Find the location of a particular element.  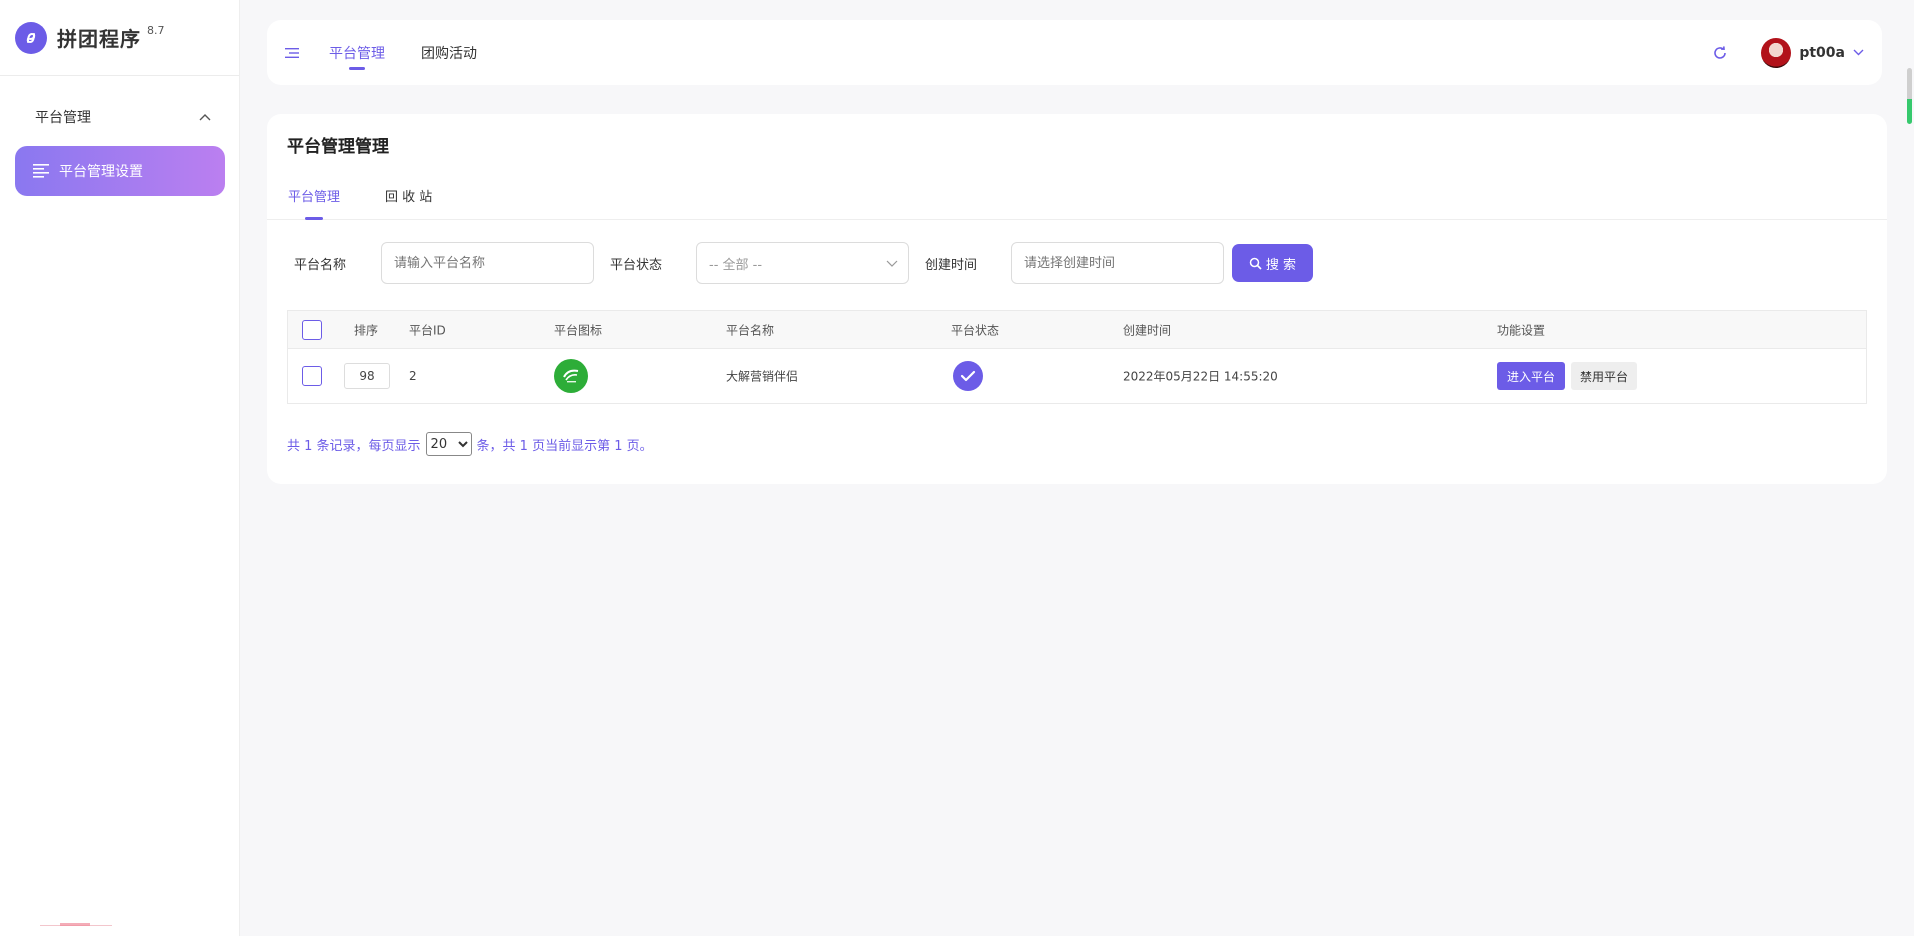

disable-platform-button: 禁用平台 is located at coordinates (1604, 376).